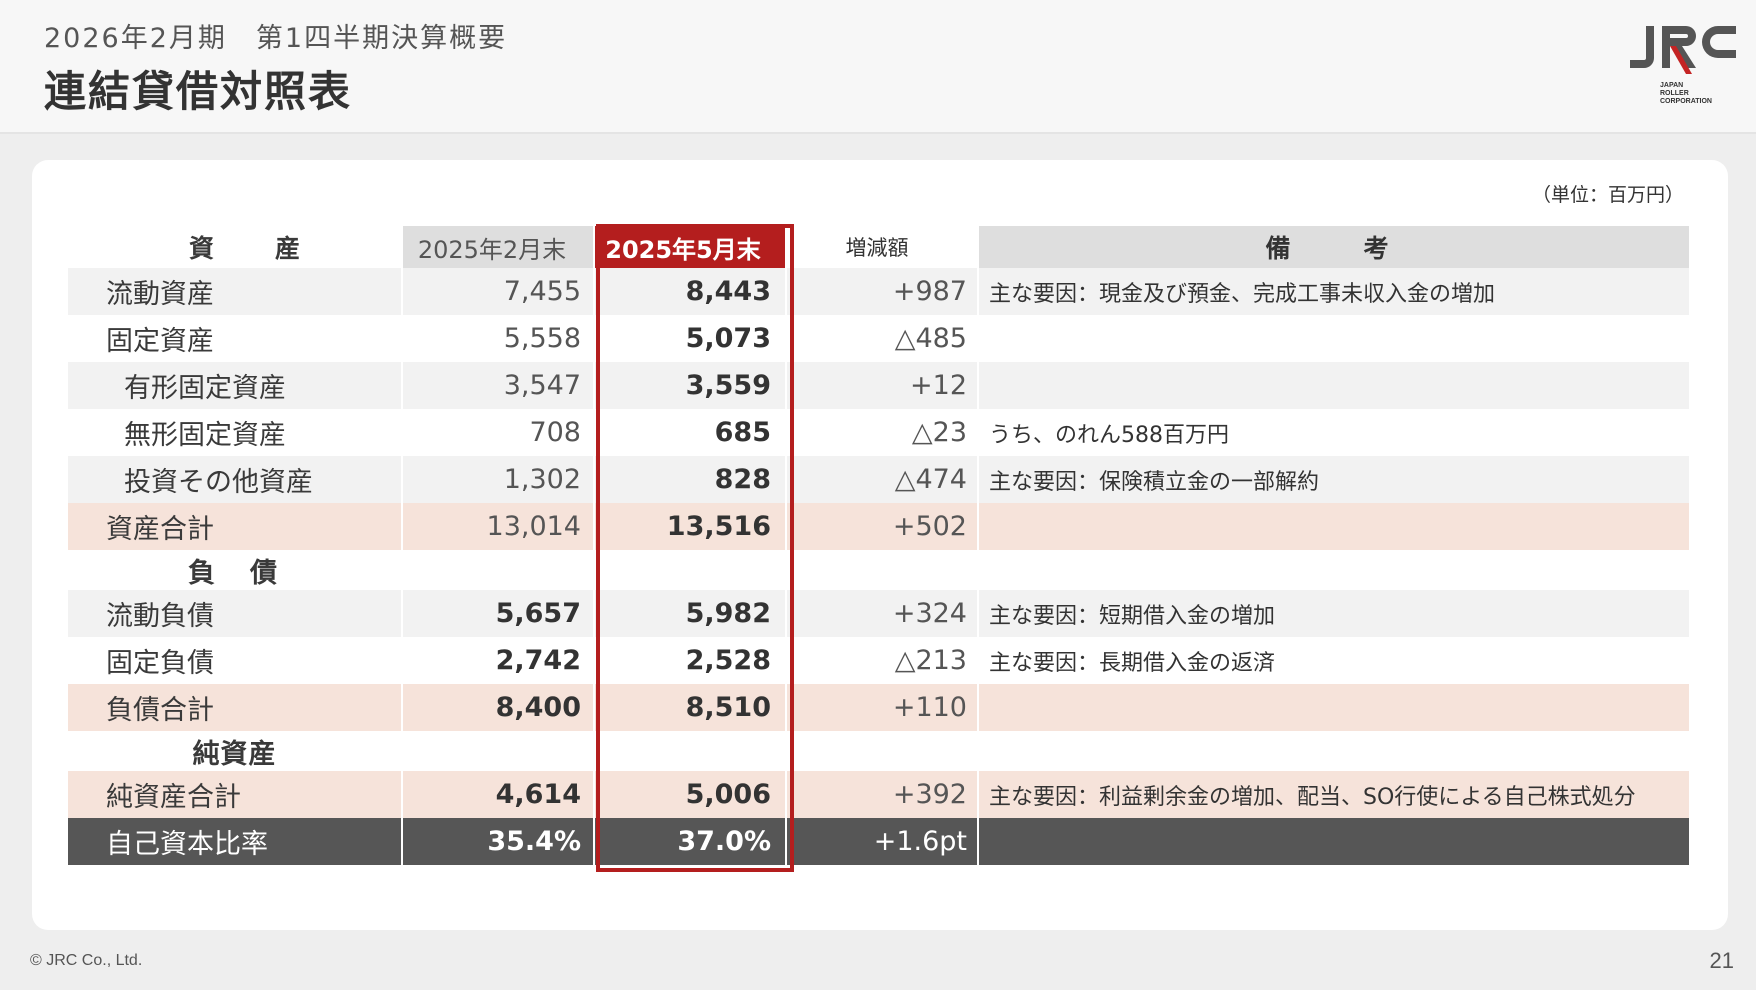 Image resolution: width=1756 pixels, height=990 pixels. I want to click on table-row: 固定負債 2,742 2,528 △213 主な要因：長期借入金の返済, so click(879, 660).